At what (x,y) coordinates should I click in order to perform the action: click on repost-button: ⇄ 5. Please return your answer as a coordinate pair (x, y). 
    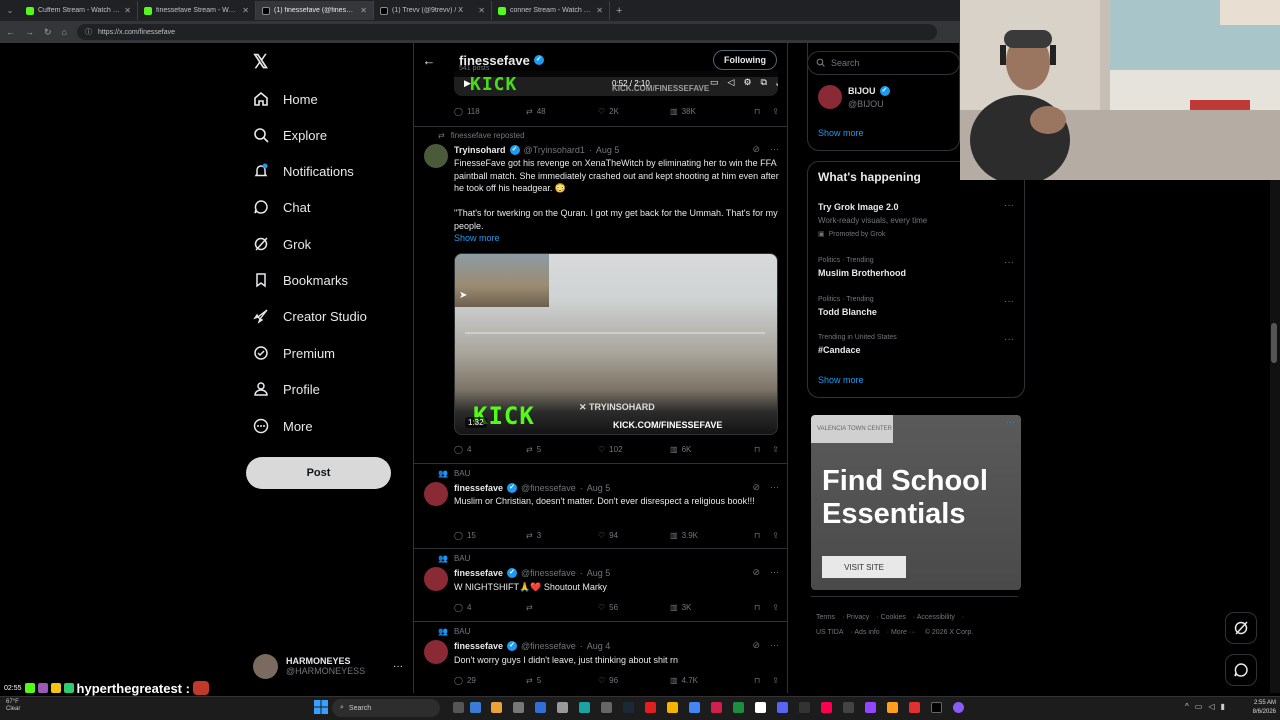
    Looking at the image, I should click on (562, 680).